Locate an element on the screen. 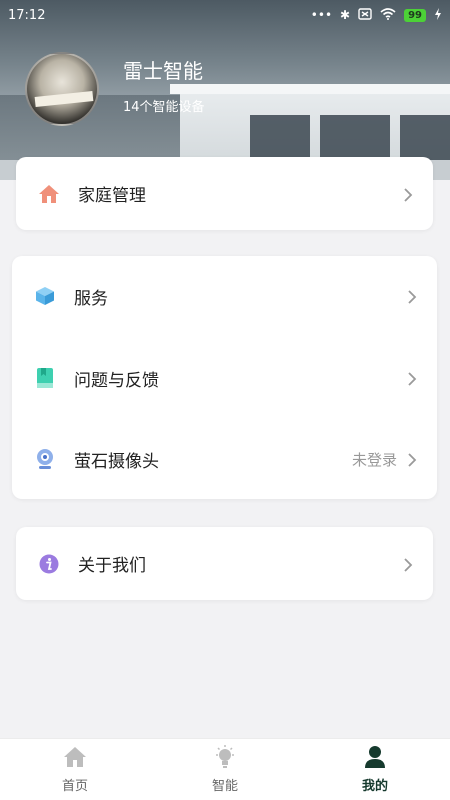  bottom-tab-bar: 首页 智能 我的 is located at coordinates (225, 769).